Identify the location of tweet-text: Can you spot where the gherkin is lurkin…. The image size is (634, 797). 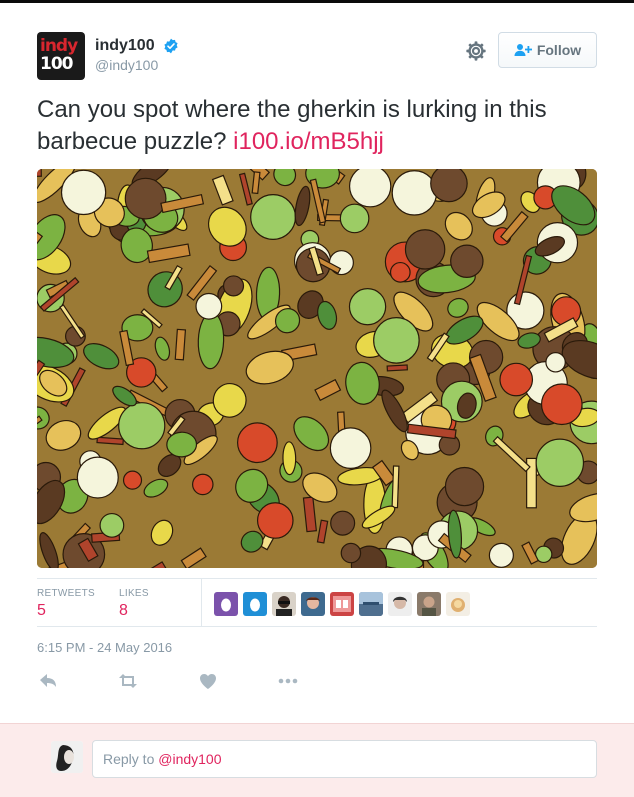
(317, 126).